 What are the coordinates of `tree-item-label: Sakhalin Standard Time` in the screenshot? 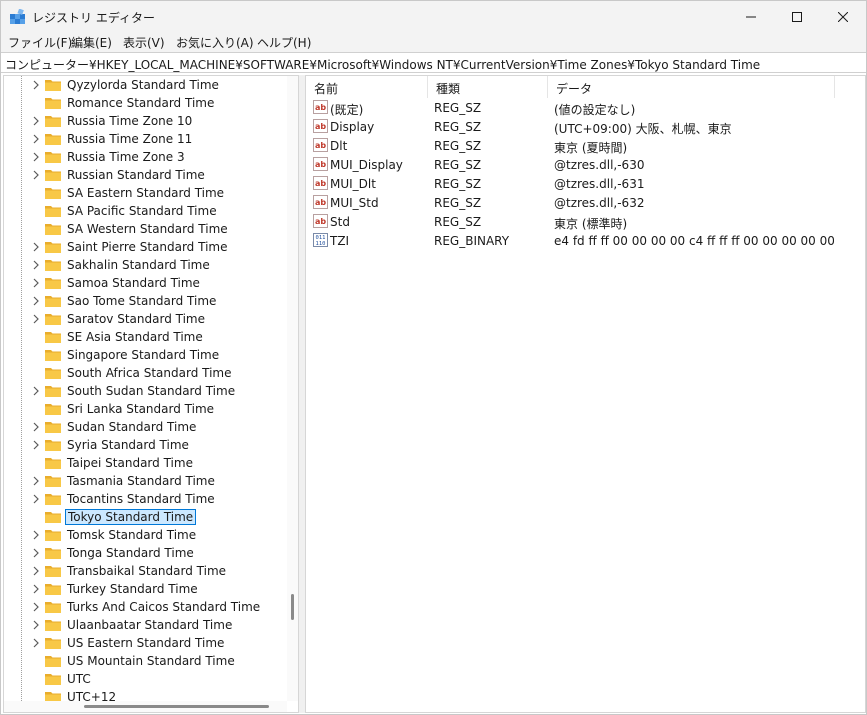 It's located at (138, 265).